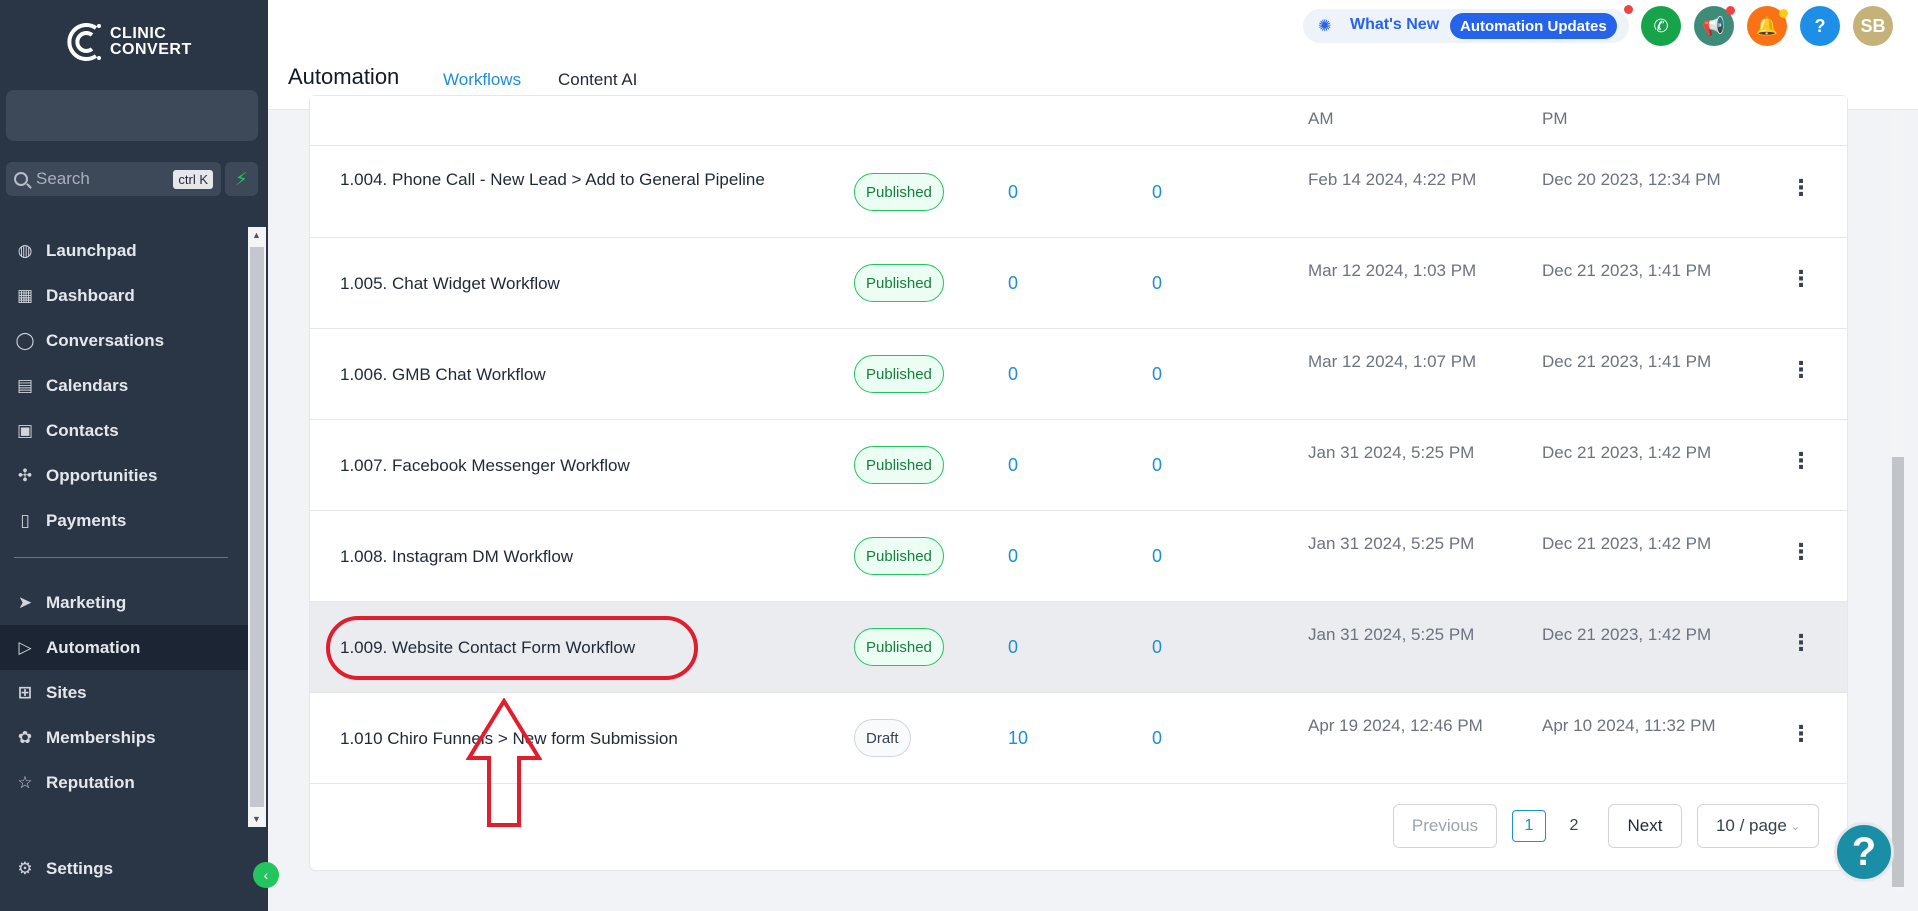  I want to click on gear-icon: ⚙, so click(25, 868).